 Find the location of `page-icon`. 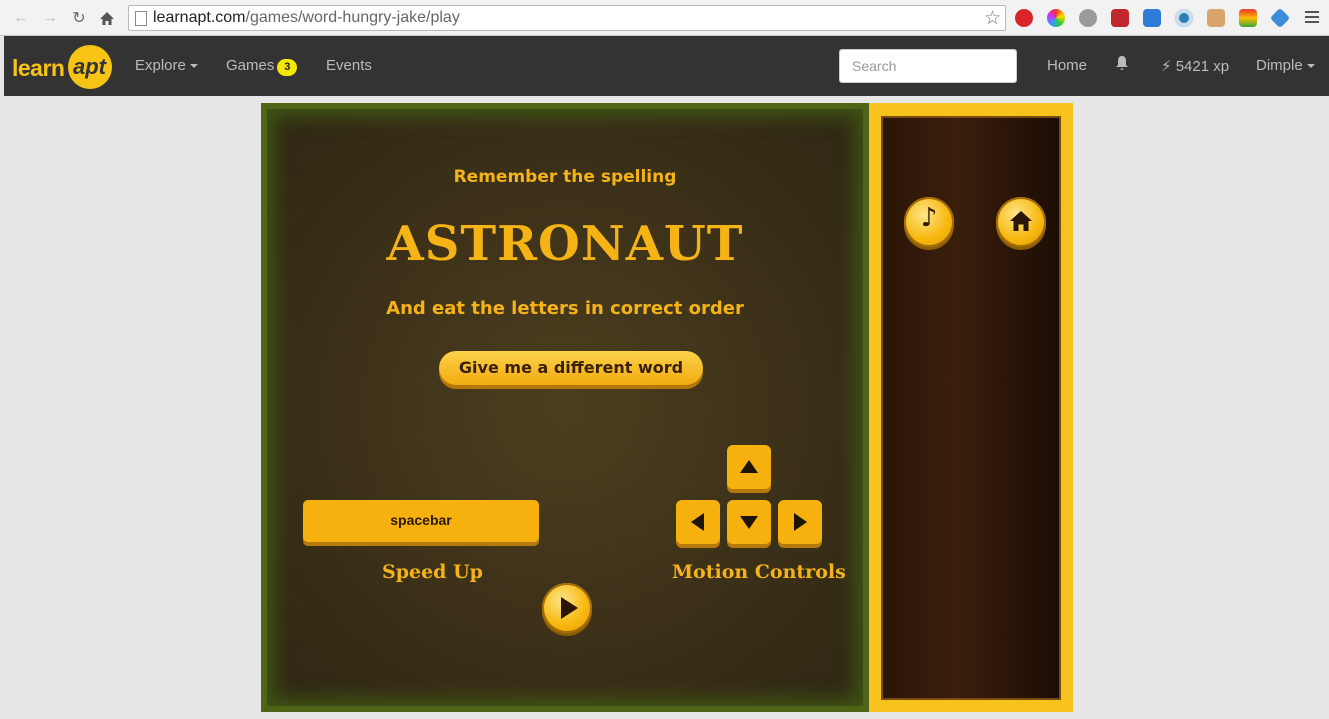

page-icon is located at coordinates (141, 18).